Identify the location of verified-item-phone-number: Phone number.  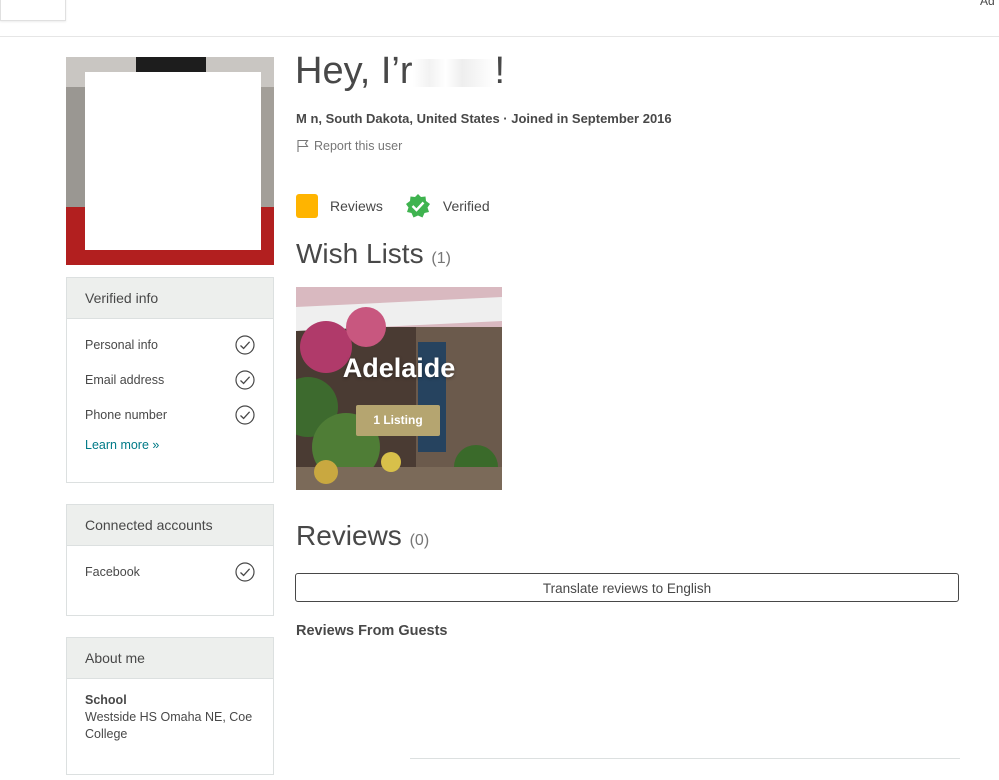
(170, 414).